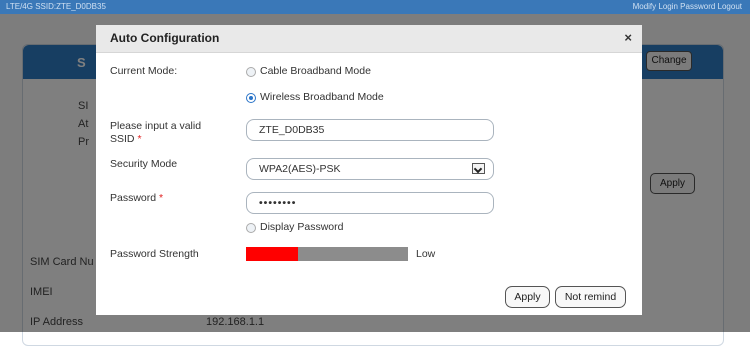  Describe the element at coordinates (144, 71) in the screenshot. I see `current-mode-label: Current Mode:` at that location.